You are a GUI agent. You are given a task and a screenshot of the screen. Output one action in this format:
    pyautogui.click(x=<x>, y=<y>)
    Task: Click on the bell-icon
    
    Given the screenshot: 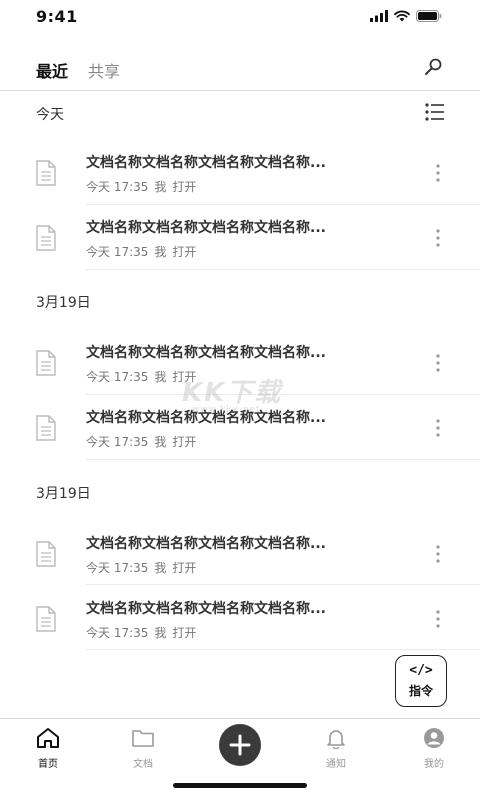 What is the action you would take?
    pyautogui.click(x=336, y=739)
    